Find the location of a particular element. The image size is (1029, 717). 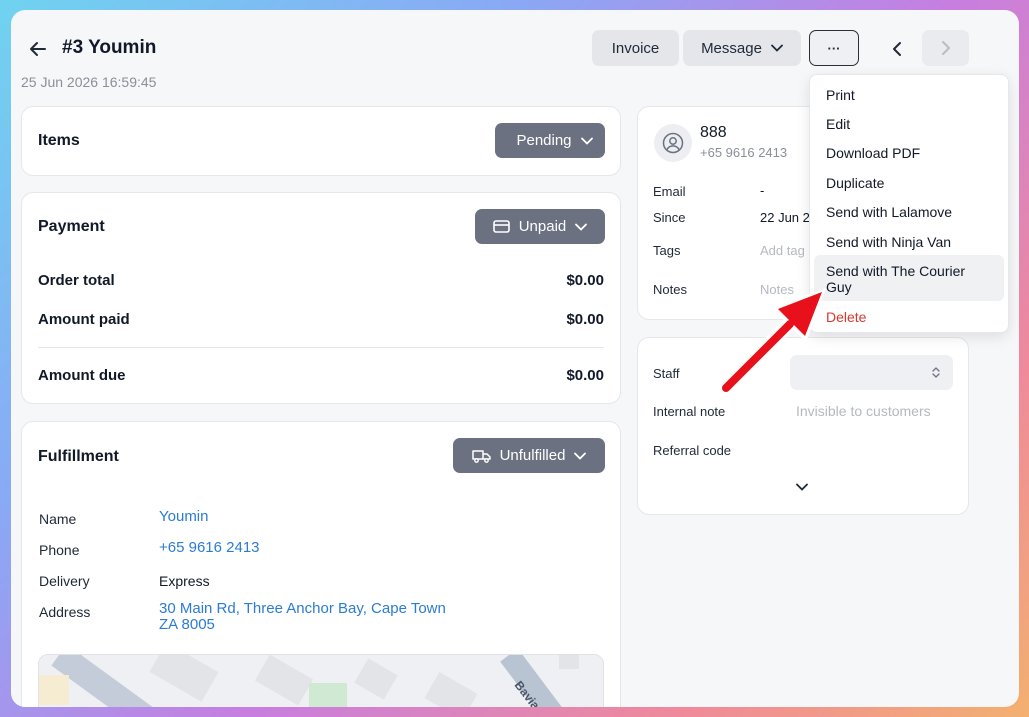

address-label: Address is located at coordinates (65, 612).